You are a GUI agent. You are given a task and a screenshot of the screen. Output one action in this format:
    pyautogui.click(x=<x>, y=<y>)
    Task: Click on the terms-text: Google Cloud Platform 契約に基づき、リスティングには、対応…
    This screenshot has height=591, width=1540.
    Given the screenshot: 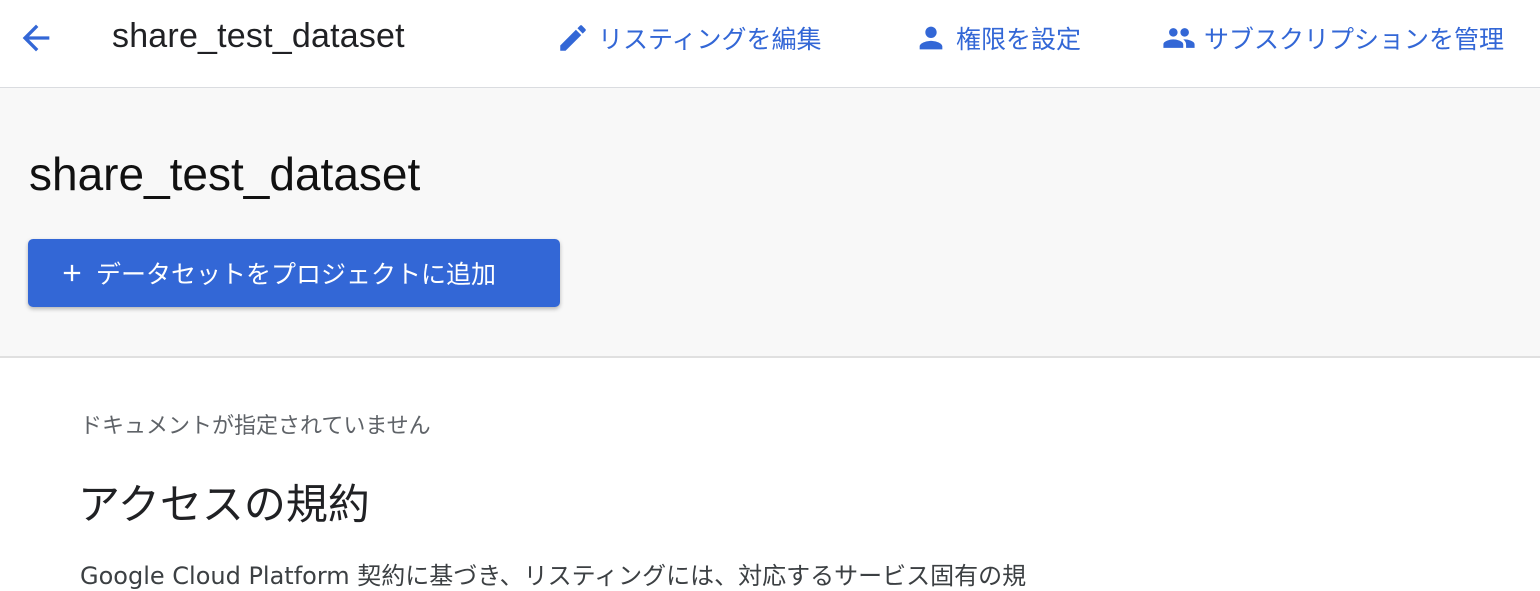 What is the action you would take?
    pyautogui.click(x=553, y=576)
    